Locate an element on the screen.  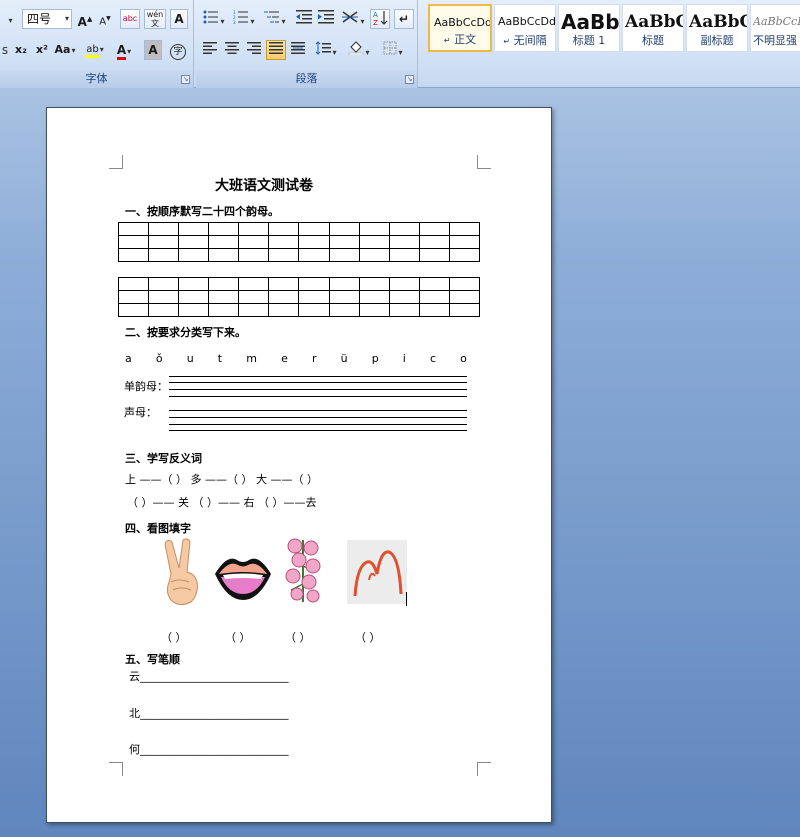
strikethrough-button: s is located at coordinates (5, 50).